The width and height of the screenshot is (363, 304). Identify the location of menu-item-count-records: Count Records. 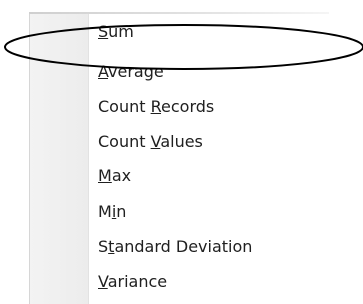
(156, 107).